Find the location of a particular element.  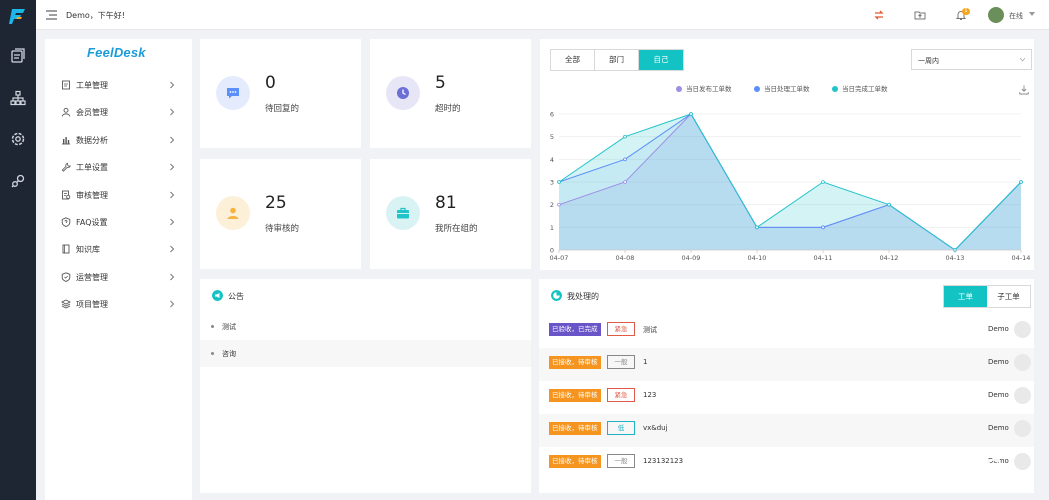

stat-value: 25 is located at coordinates (276, 203).